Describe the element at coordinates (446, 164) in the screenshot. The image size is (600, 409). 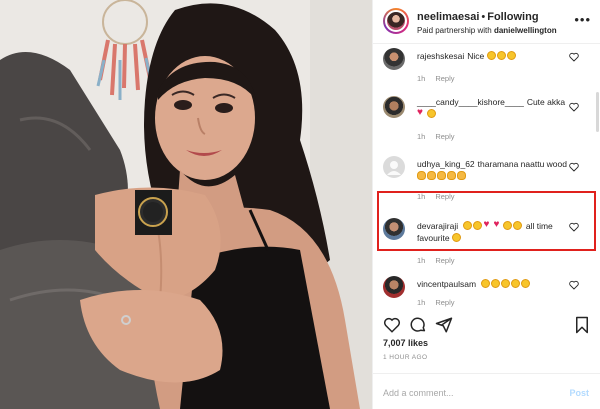
I see `commenter-username: udhya_king_62` at that location.